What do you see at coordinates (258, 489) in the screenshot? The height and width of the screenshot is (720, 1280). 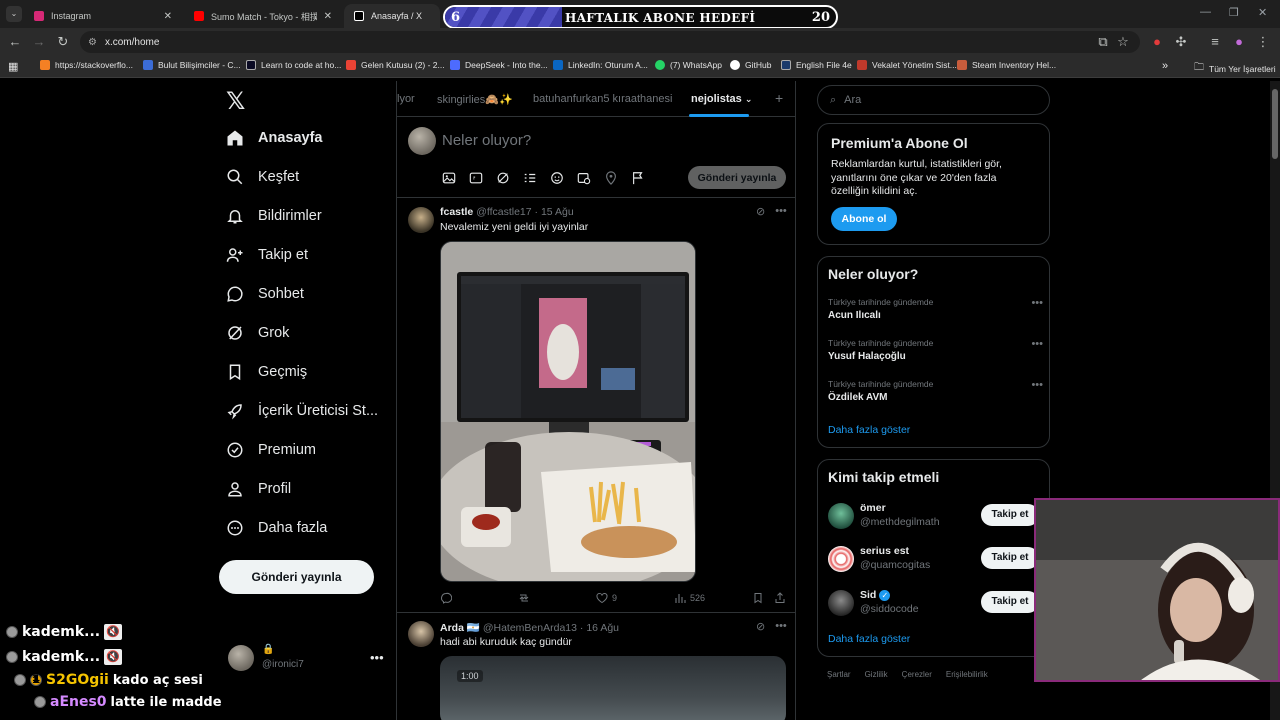 I see `nav-profile: Profil` at bounding box center [258, 489].